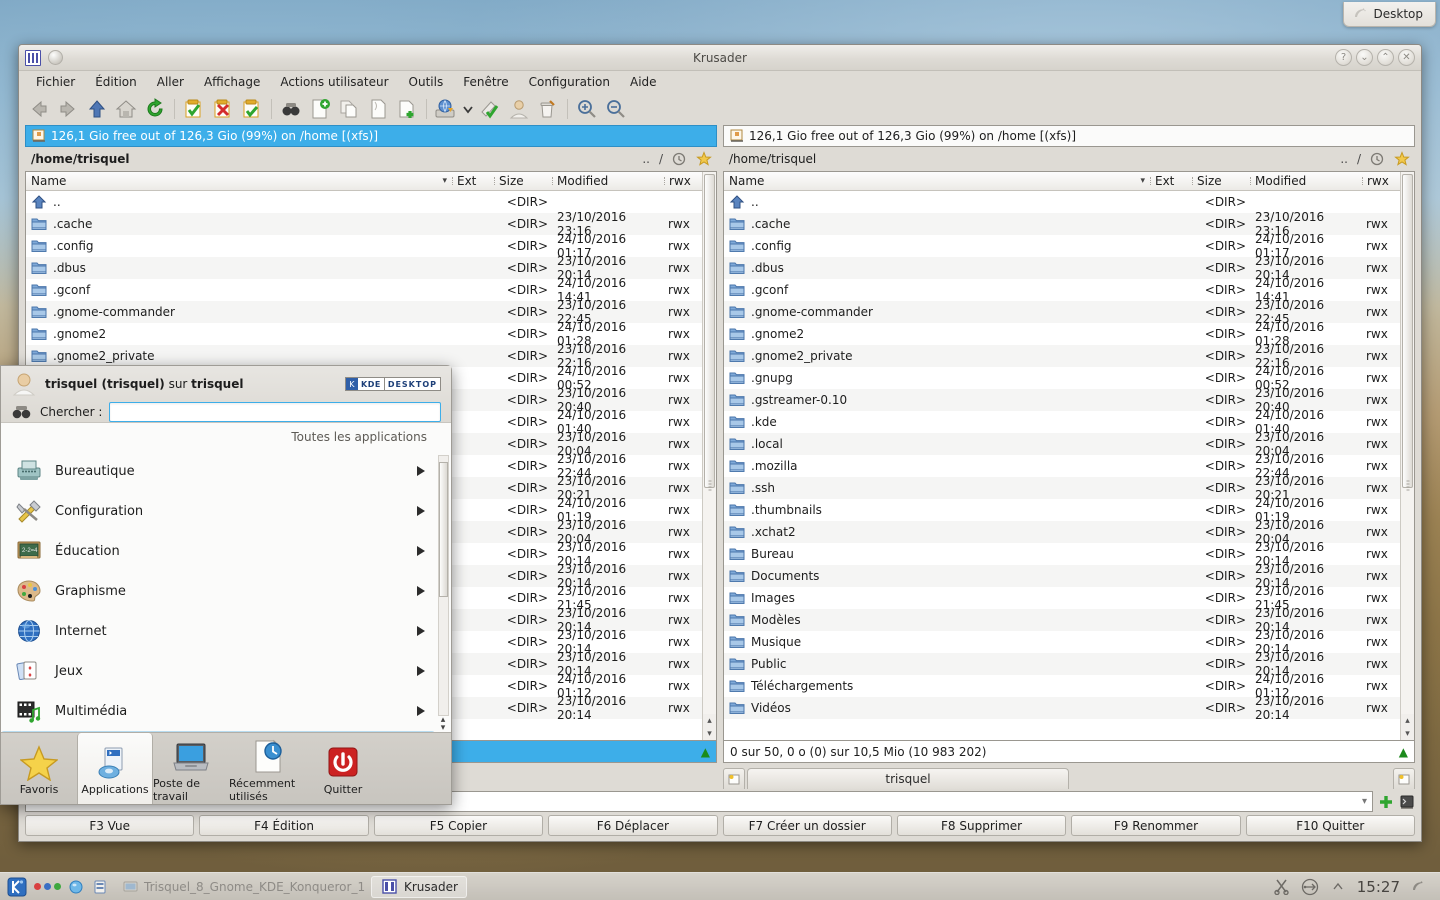  What do you see at coordinates (646, 159) in the screenshot?
I see `left-path-parent-shortcut: ..` at bounding box center [646, 159].